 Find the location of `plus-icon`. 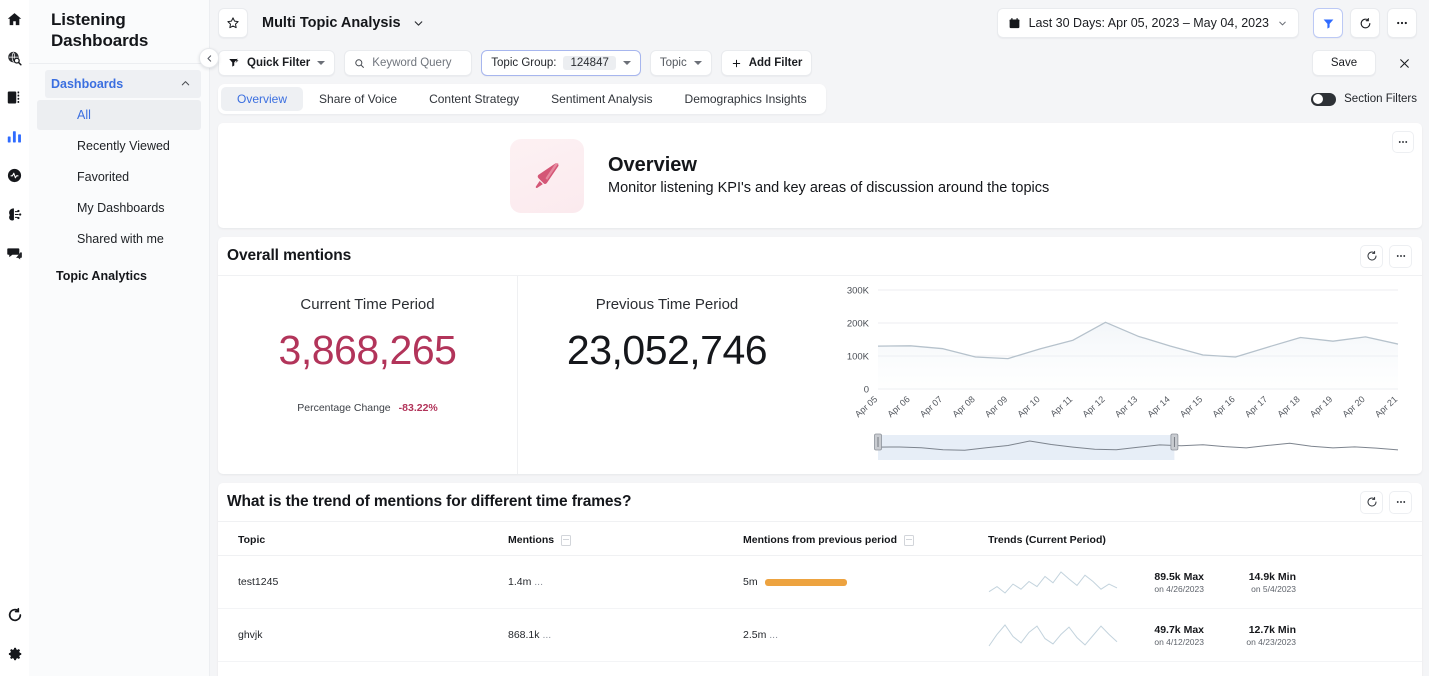

plus-icon is located at coordinates (736, 63).